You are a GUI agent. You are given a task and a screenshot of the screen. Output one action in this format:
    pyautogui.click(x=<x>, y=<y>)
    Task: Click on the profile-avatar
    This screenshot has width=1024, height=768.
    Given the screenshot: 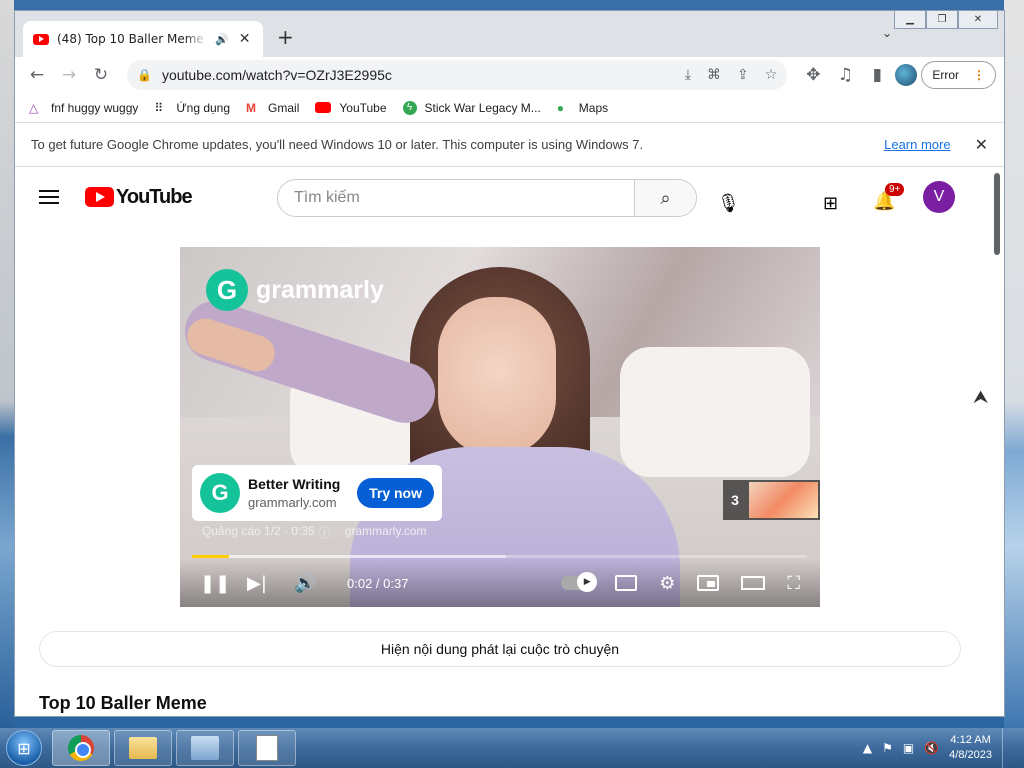 What is the action you would take?
    pyautogui.click(x=906, y=75)
    